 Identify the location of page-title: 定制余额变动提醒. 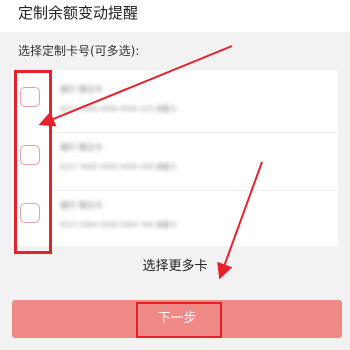
(78, 13).